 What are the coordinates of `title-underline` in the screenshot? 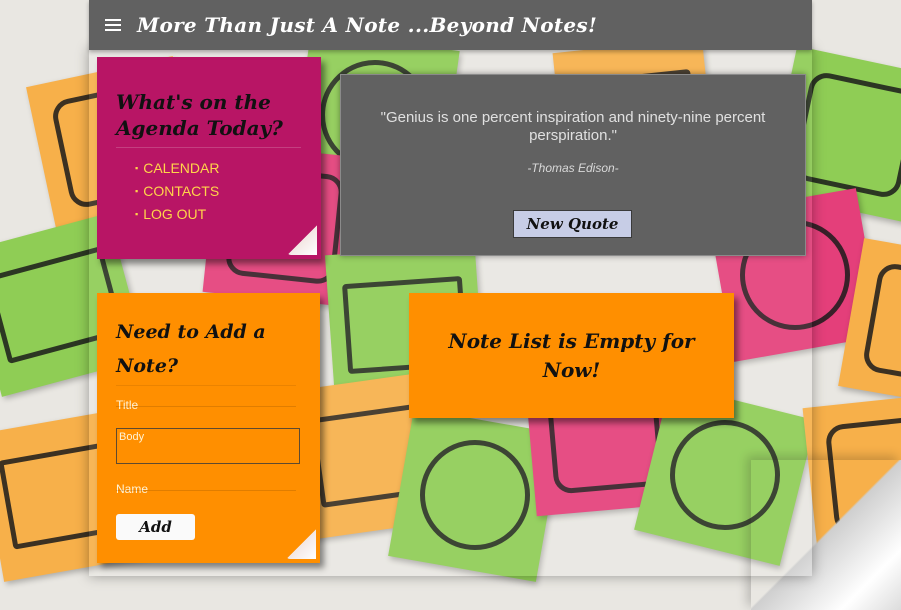 It's located at (206, 406).